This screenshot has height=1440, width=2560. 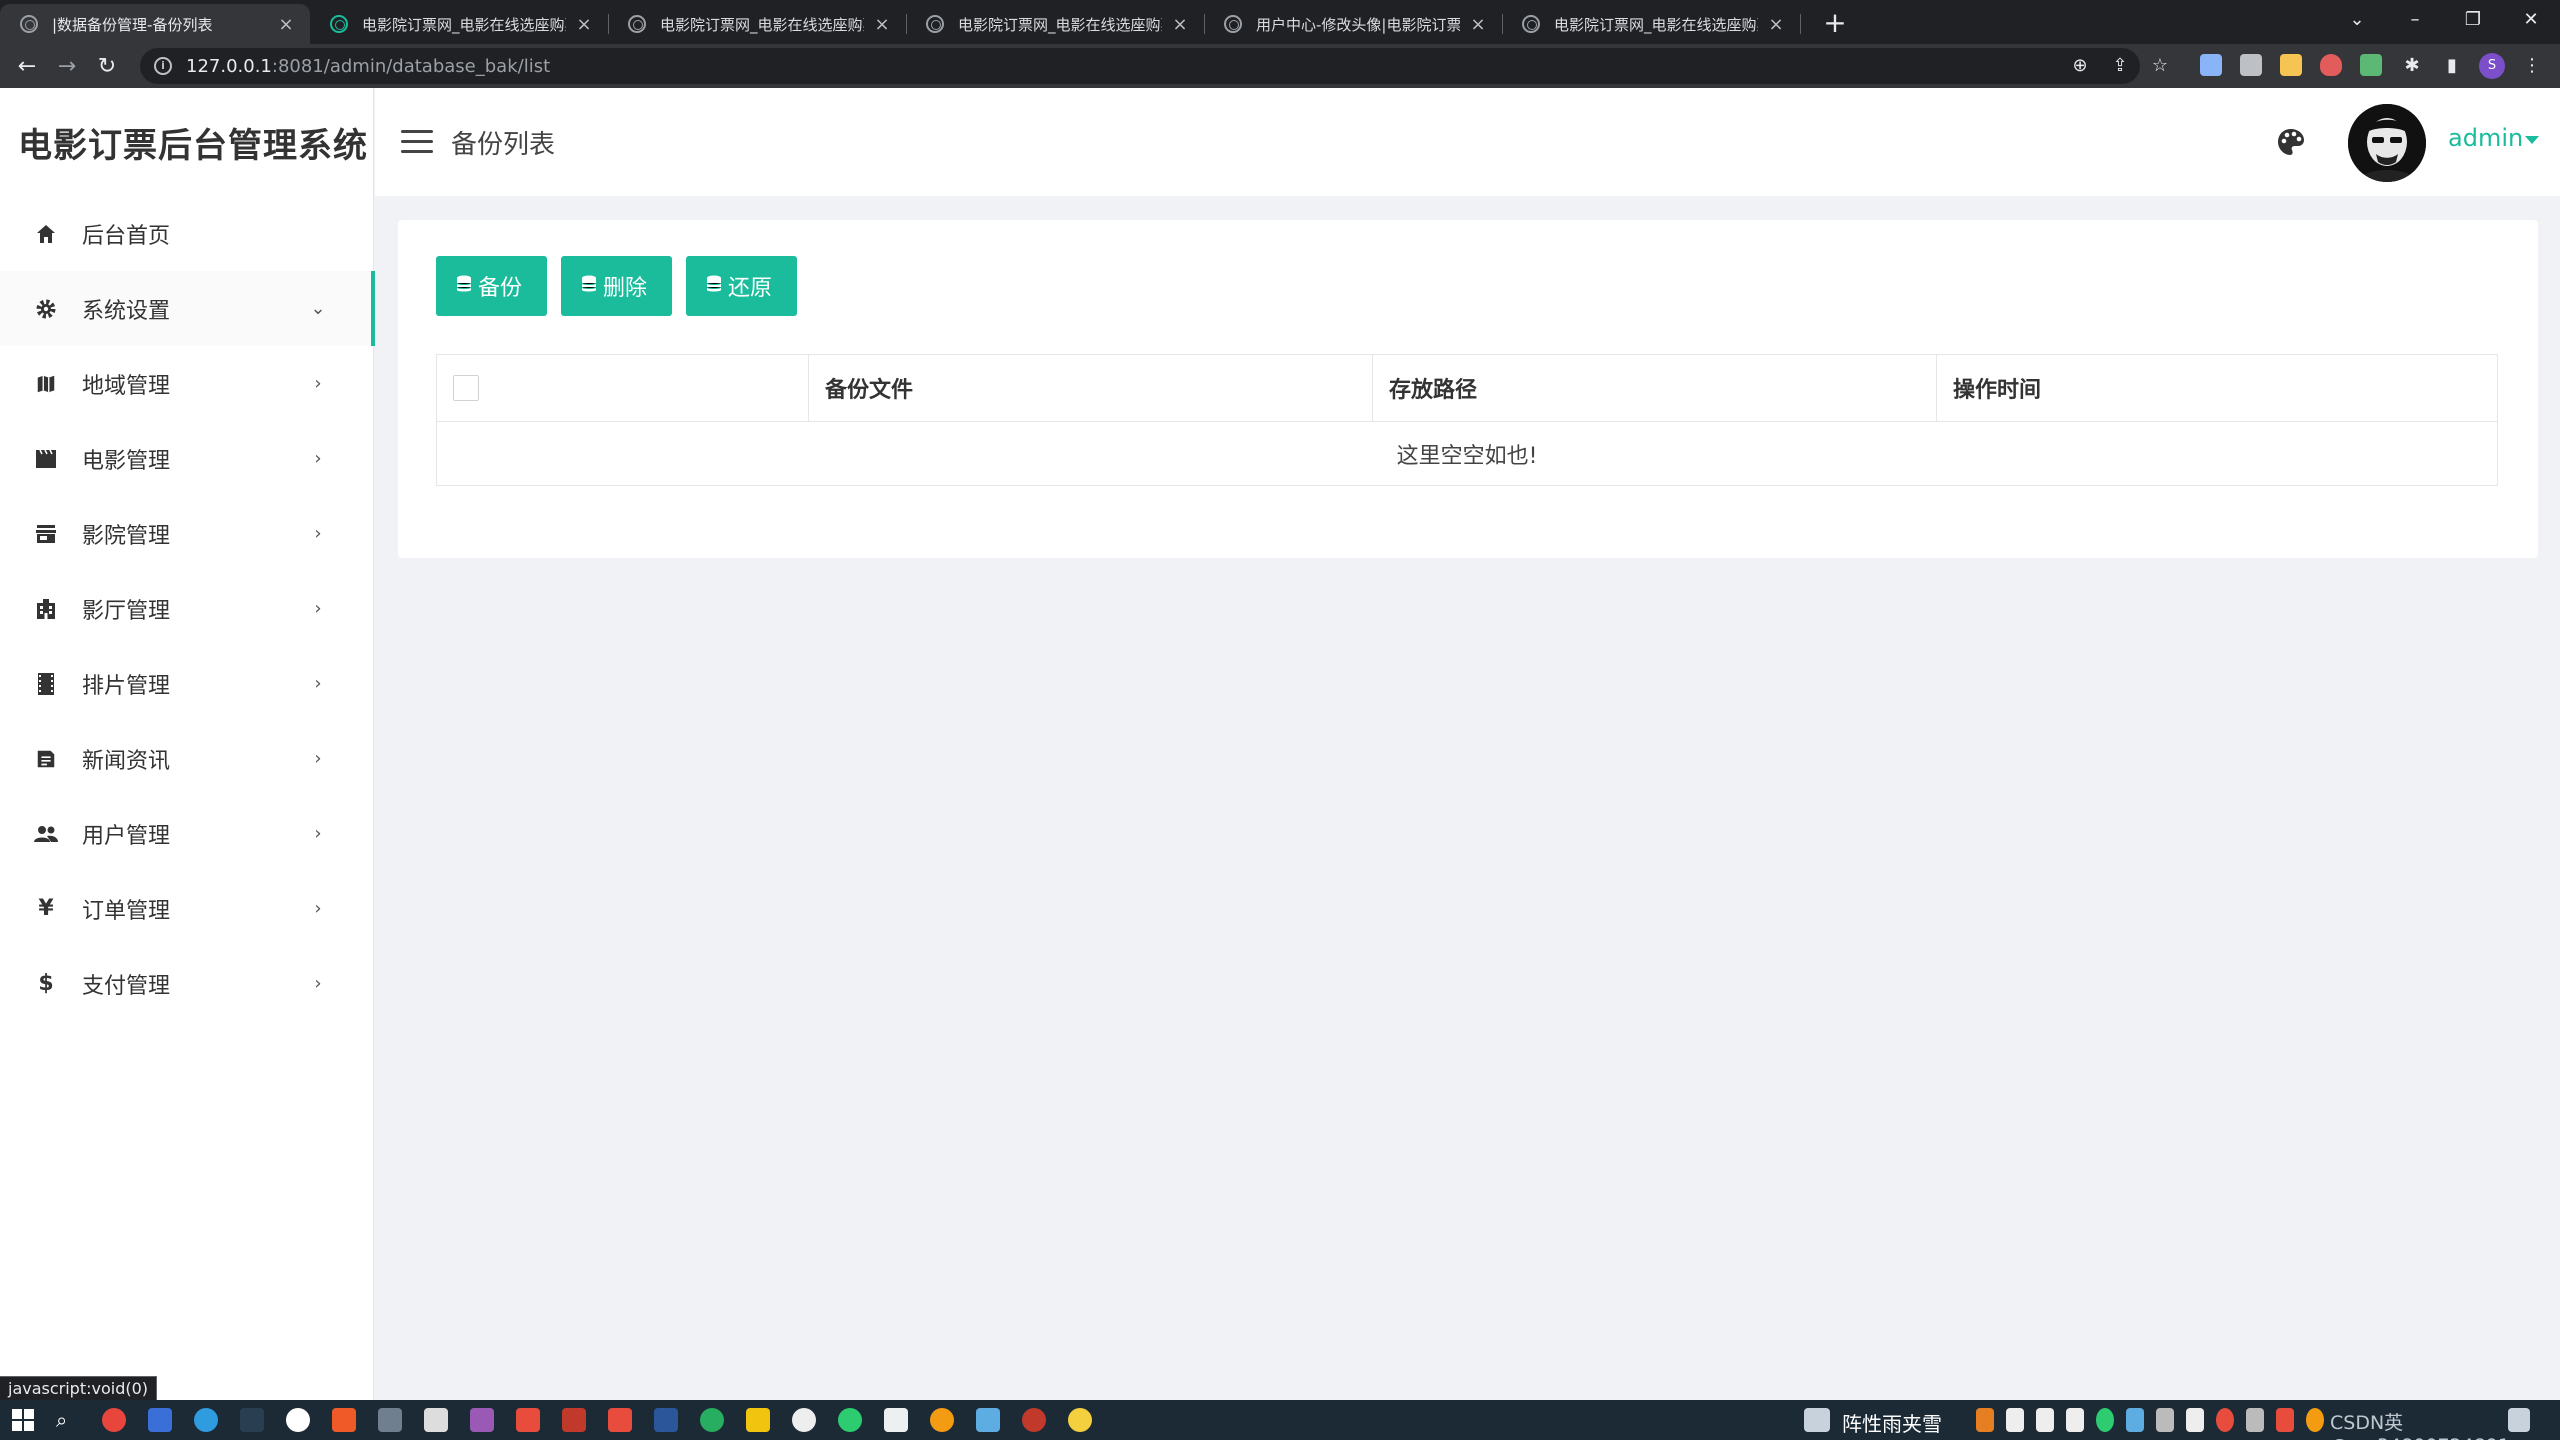 I want to click on username-label: admin, so click(x=2485, y=138).